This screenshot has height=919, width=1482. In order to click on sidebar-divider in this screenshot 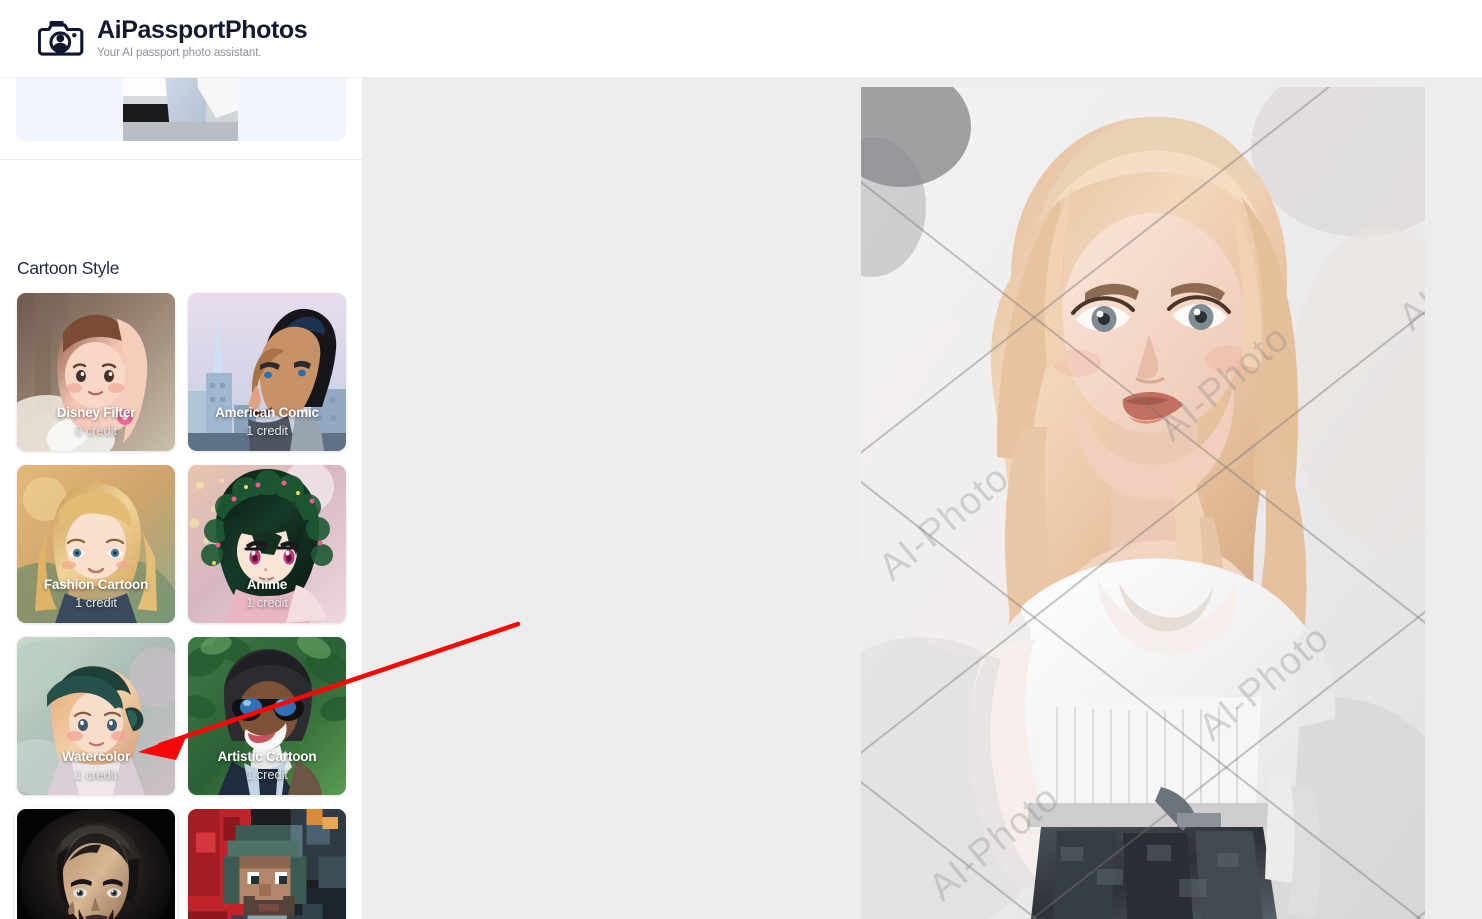, I will do `click(181, 159)`.